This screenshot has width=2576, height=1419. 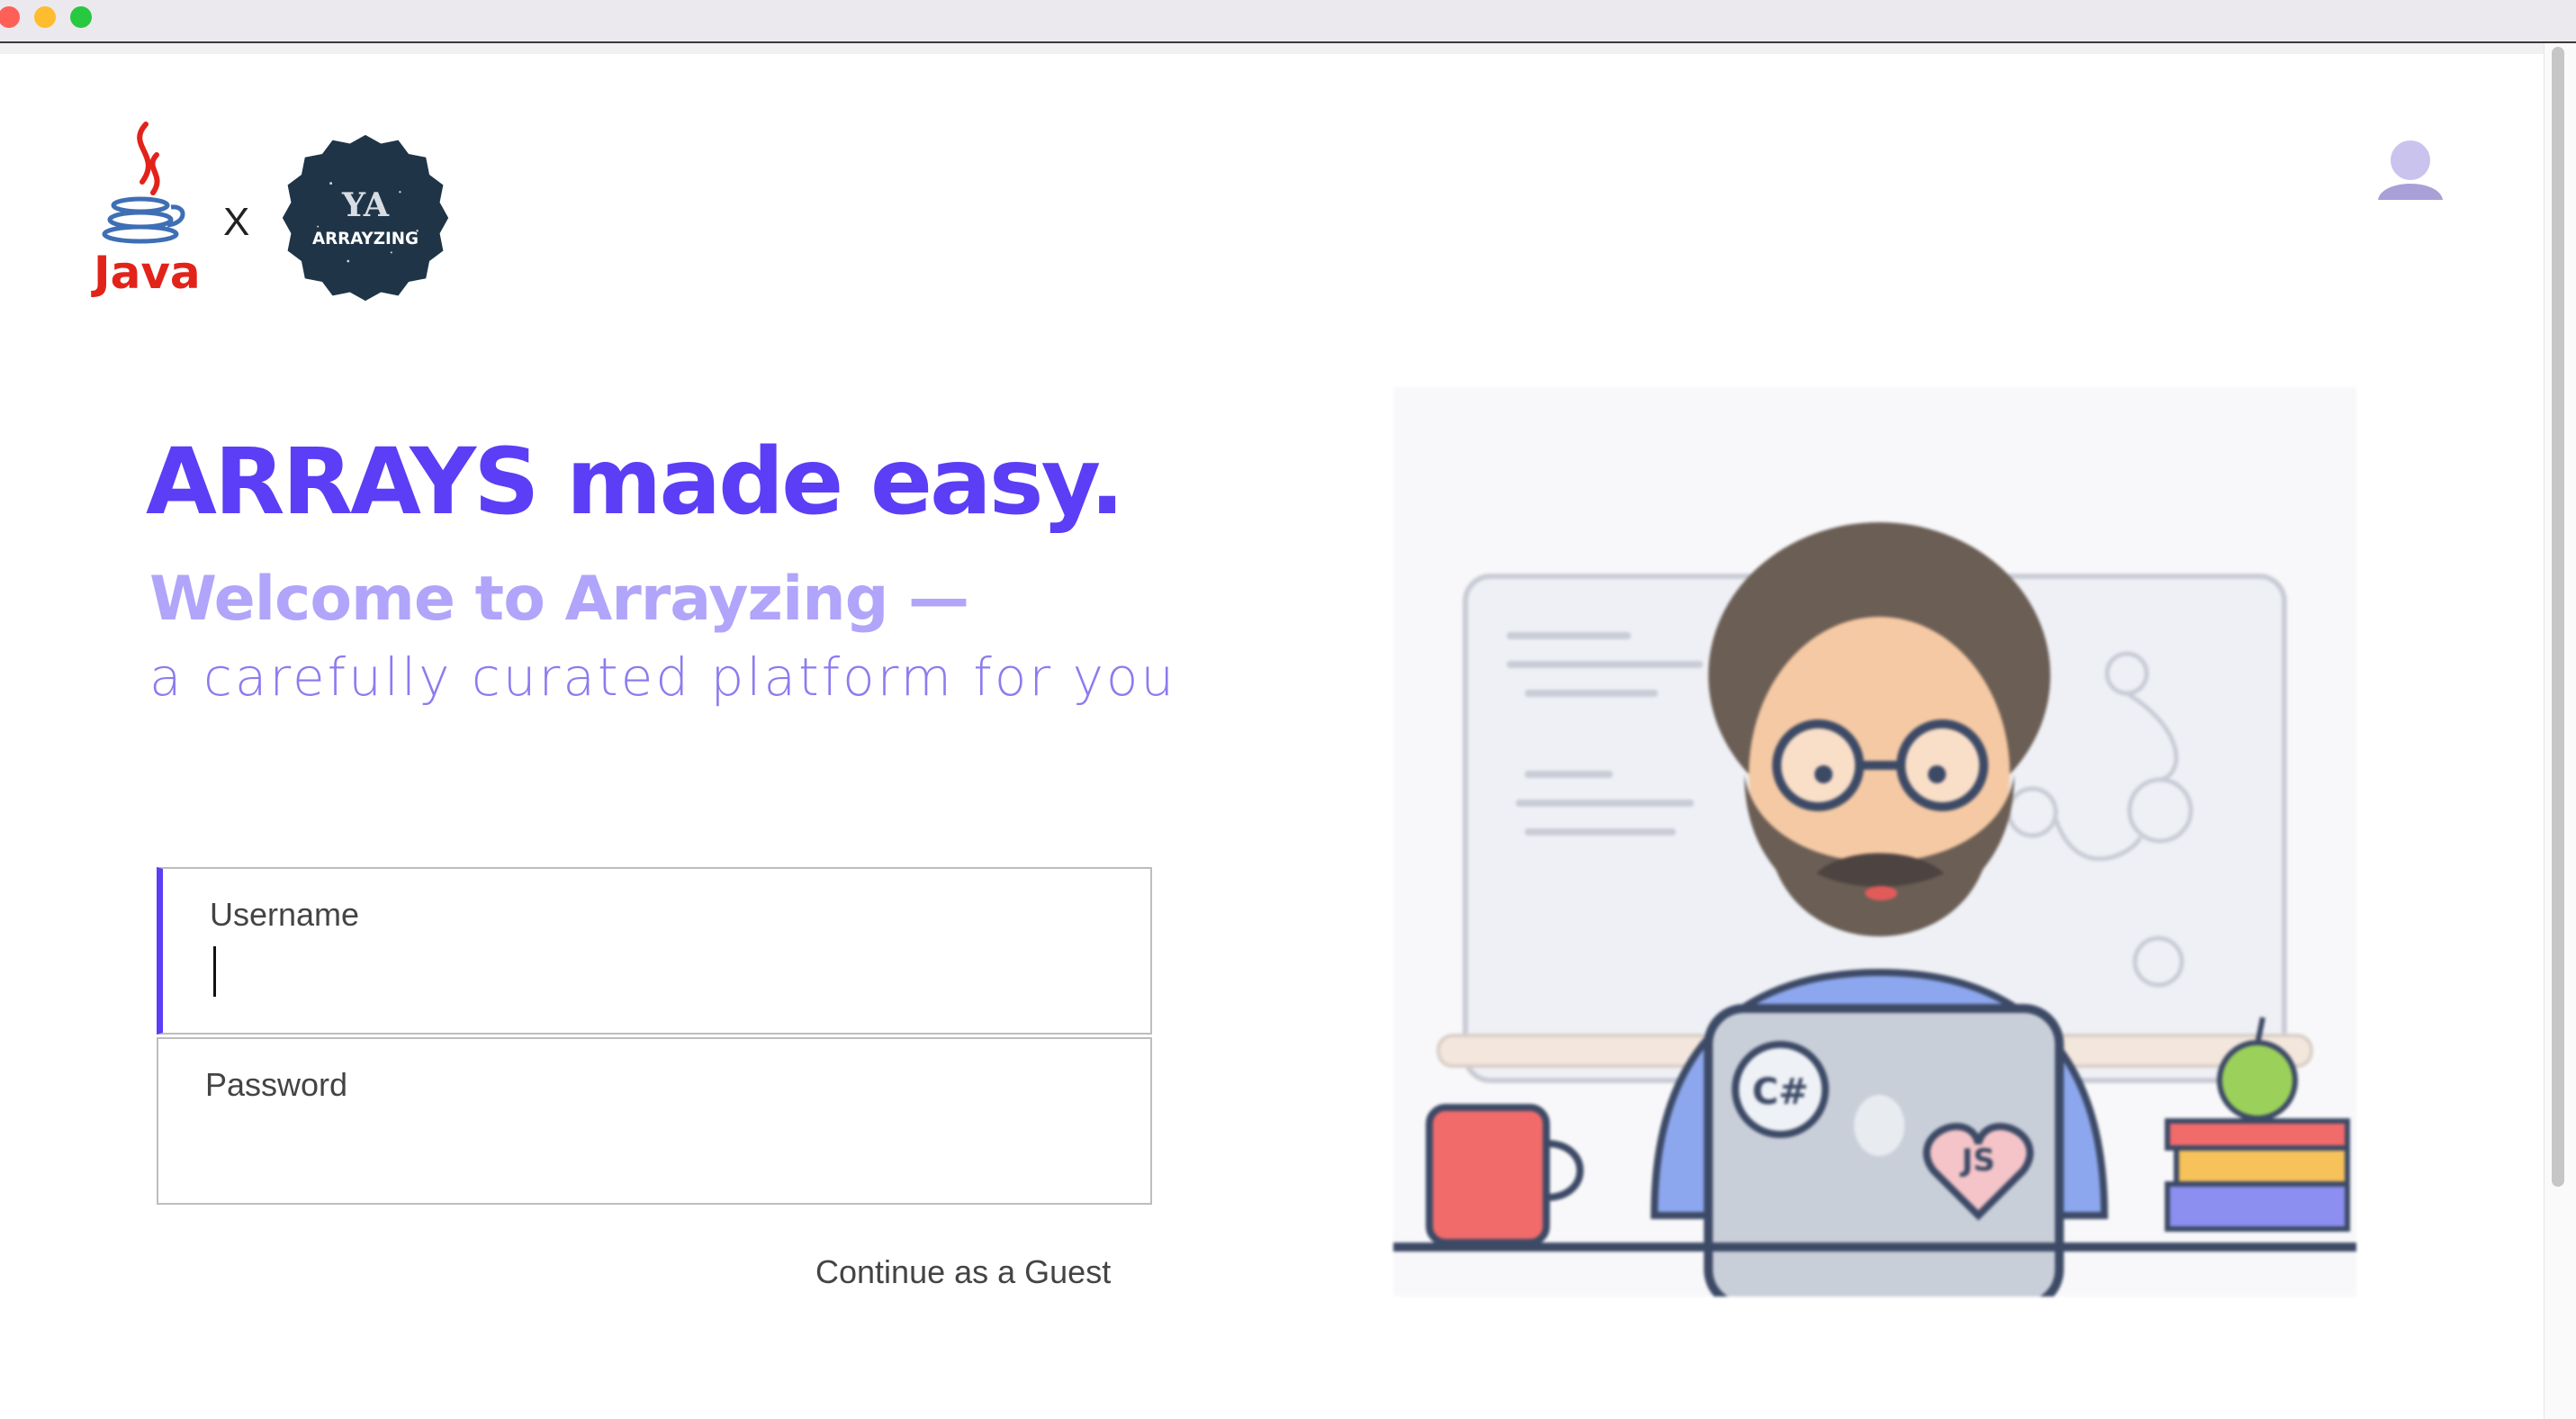 What do you see at coordinates (663, 677) in the screenshot?
I see `hero-tagline: a carefully curated platform for you` at bounding box center [663, 677].